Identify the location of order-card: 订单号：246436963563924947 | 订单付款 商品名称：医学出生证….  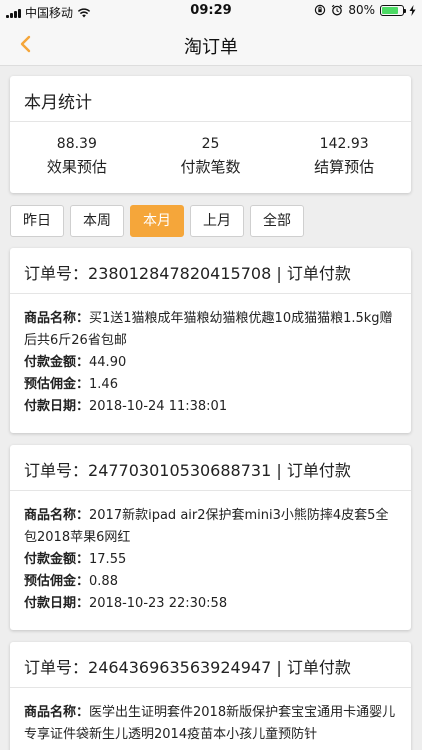
(210, 696).